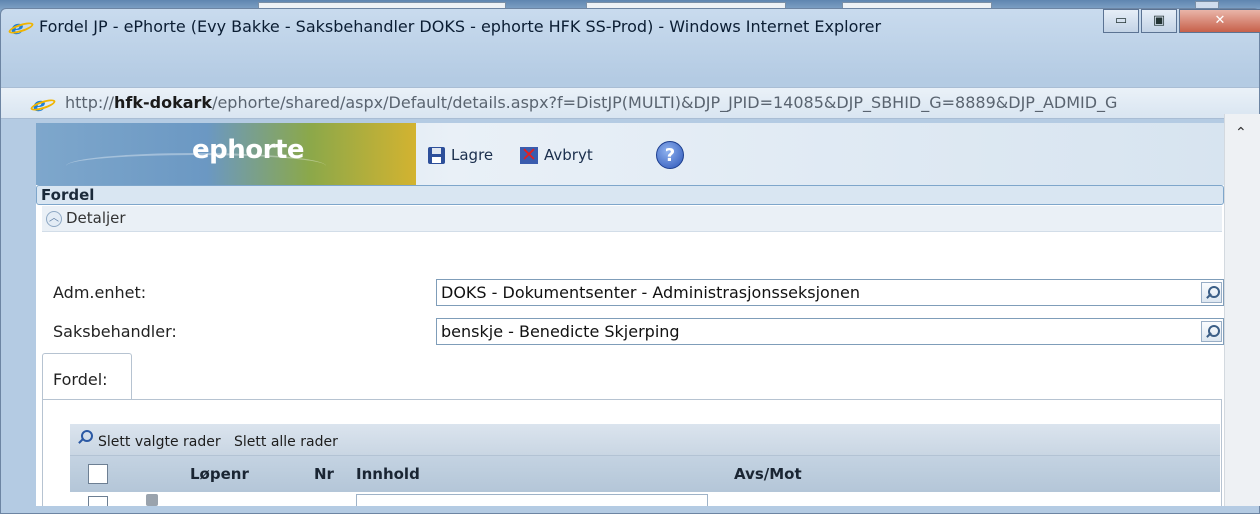  What do you see at coordinates (529, 154) in the screenshot?
I see `cancel-icon: ✕` at bounding box center [529, 154].